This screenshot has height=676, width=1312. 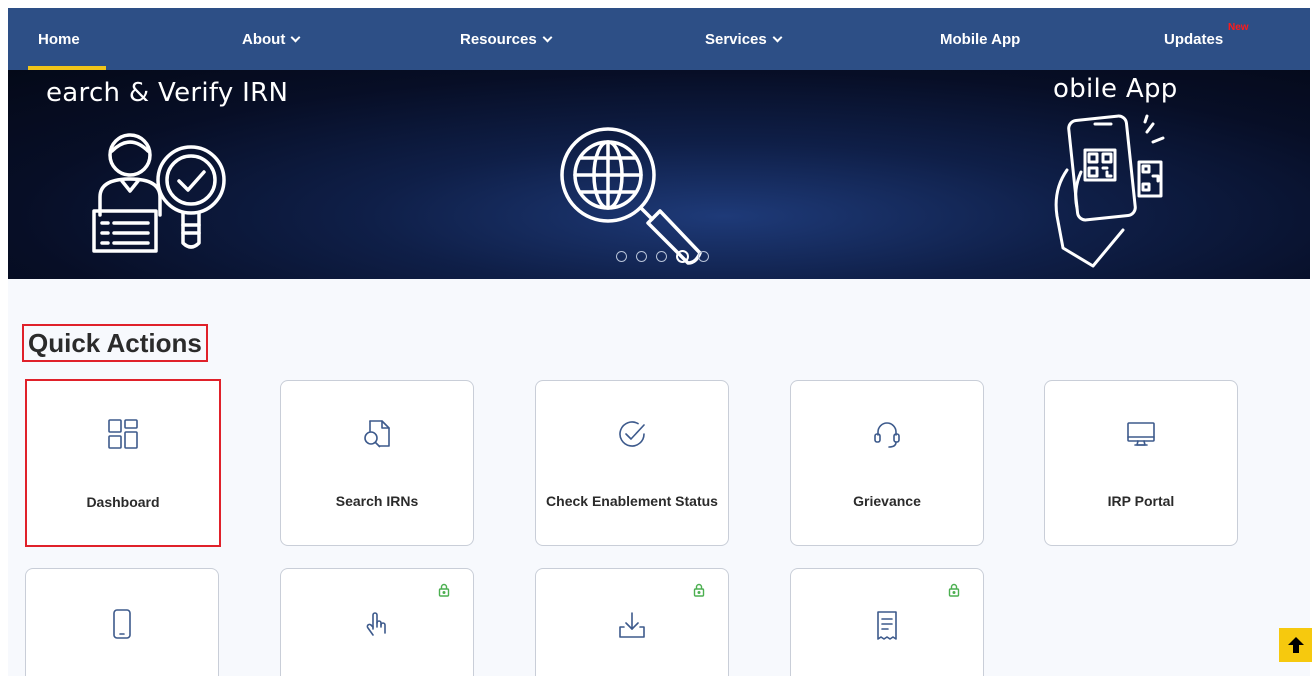 I want to click on nav-about-label: About, so click(x=264, y=39).